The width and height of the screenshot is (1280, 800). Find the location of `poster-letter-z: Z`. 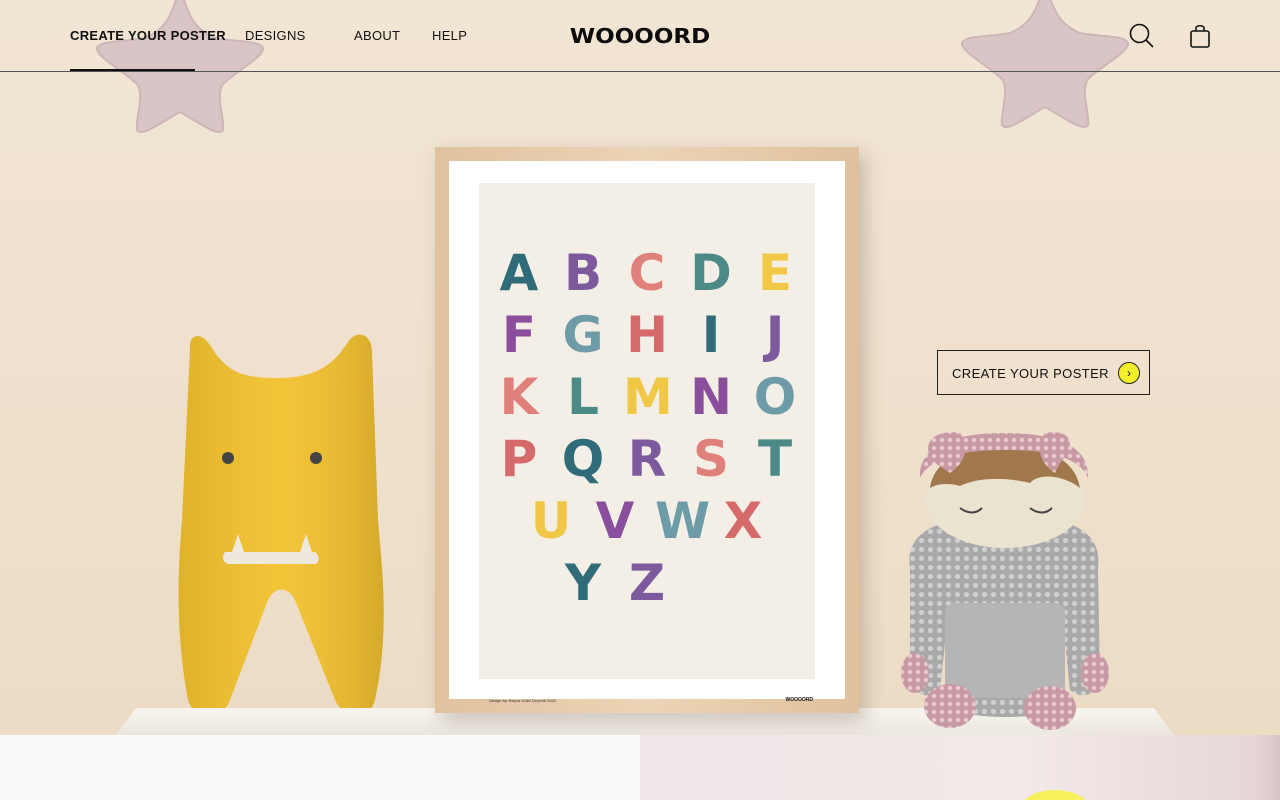

poster-letter-z: Z is located at coordinates (647, 583).